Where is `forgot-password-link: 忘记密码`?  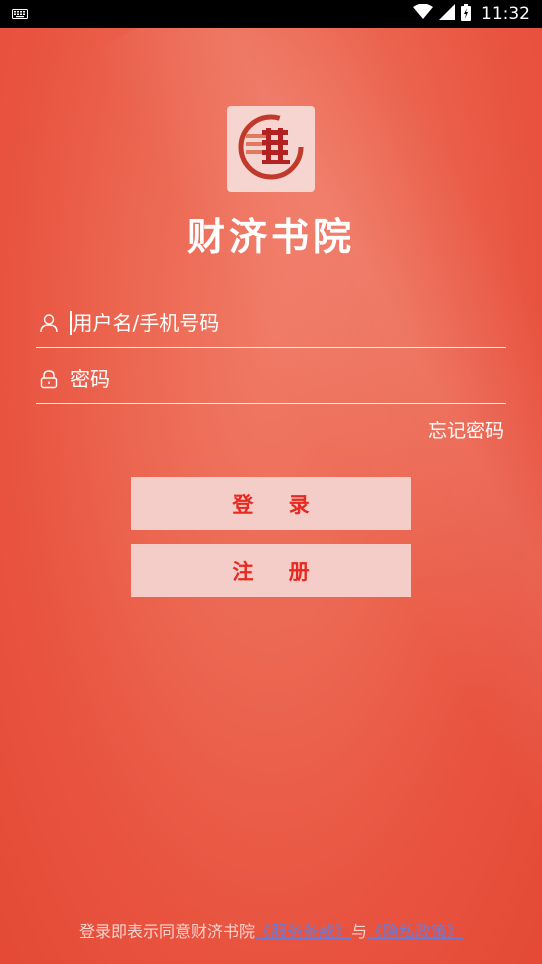
forgot-password-link: 忘记密码 is located at coordinates (466, 429).